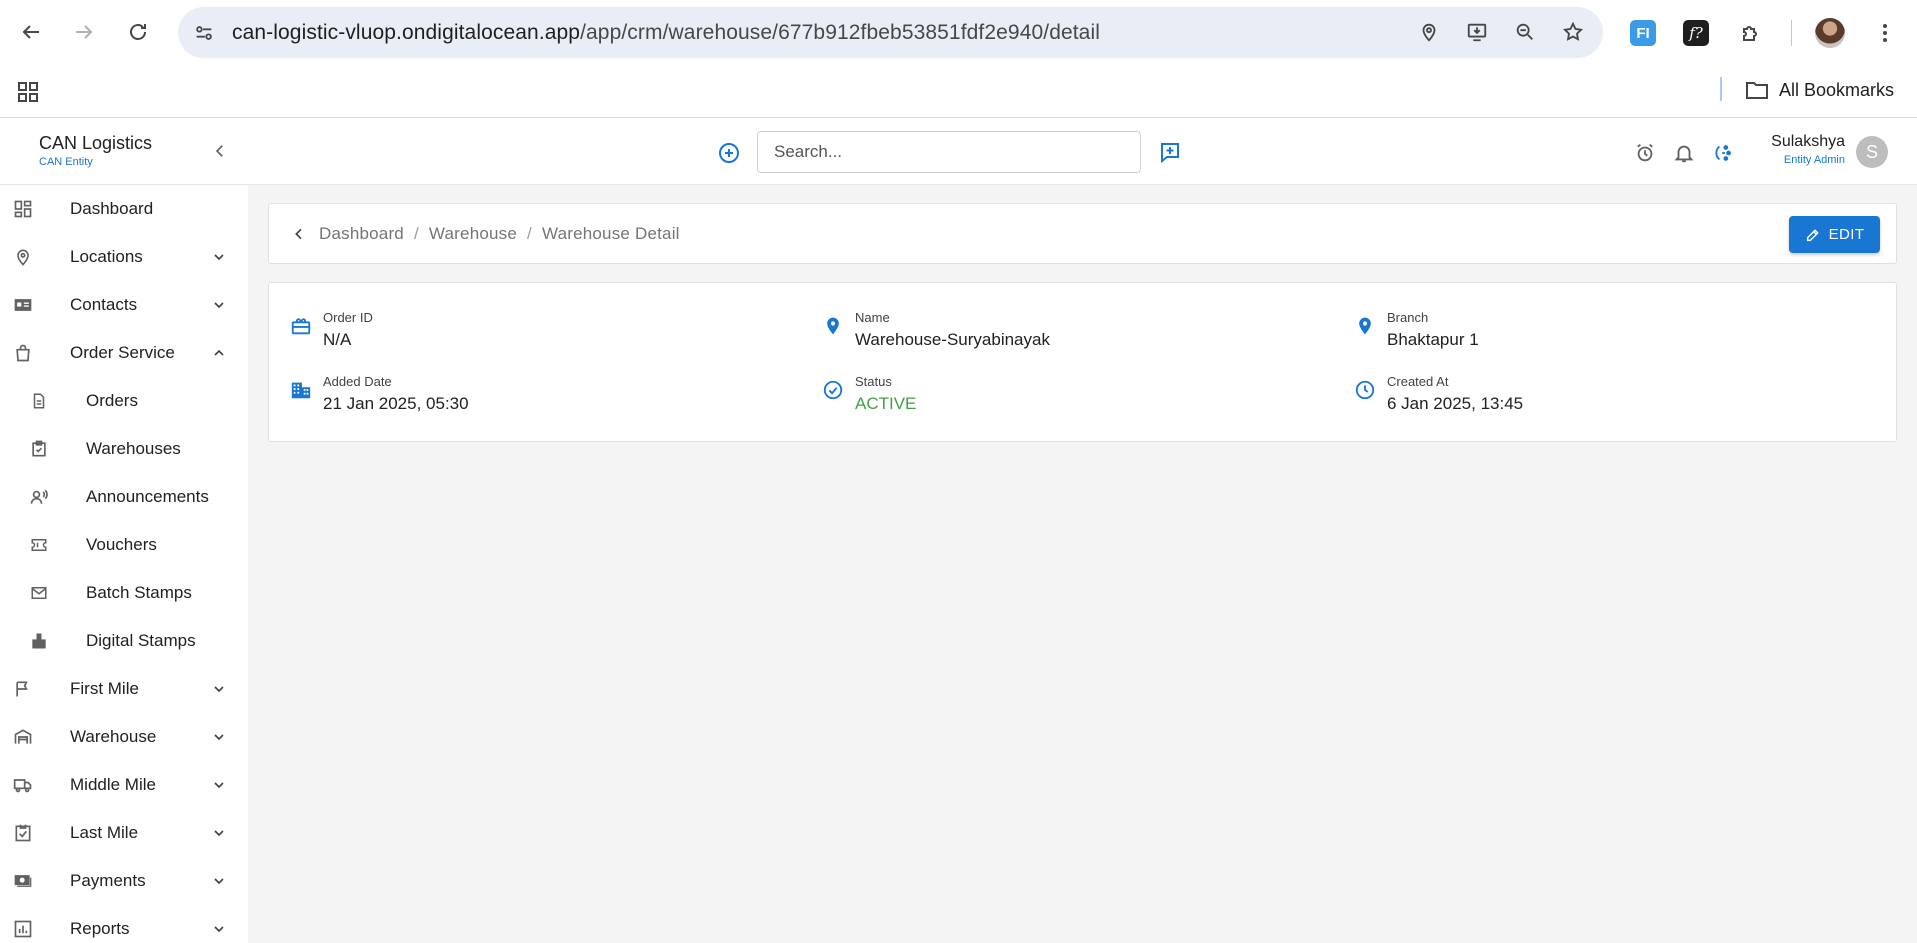  Describe the element at coordinates (1872, 152) in the screenshot. I see `user-avatar: S` at that location.